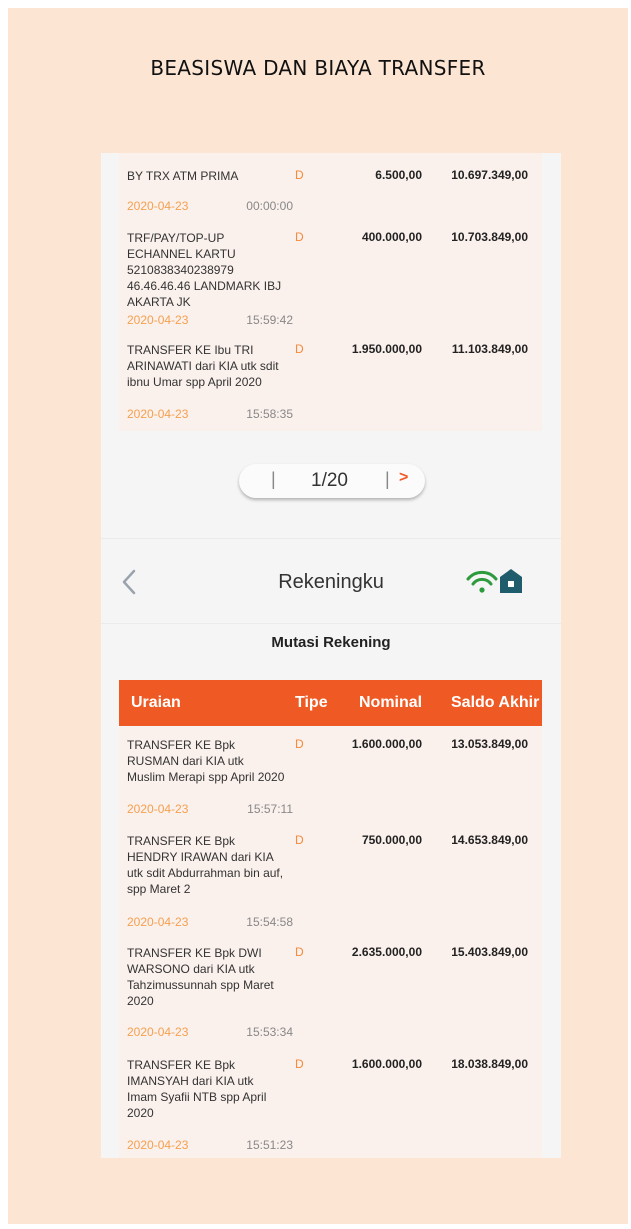 This screenshot has height=1229, width=631. What do you see at coordinates (311, 702) in the screenshot?
I see `header-tipe: Tipe` at bounding box center [311, 702].